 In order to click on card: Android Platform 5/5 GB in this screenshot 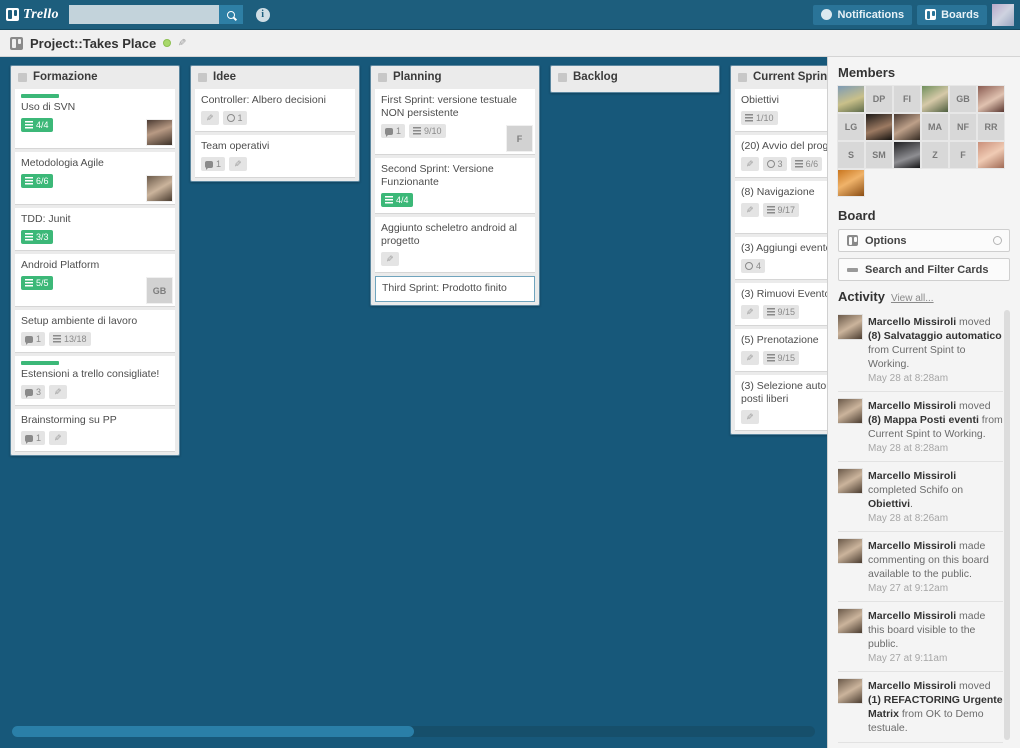, I will do `click(95, 280)`.